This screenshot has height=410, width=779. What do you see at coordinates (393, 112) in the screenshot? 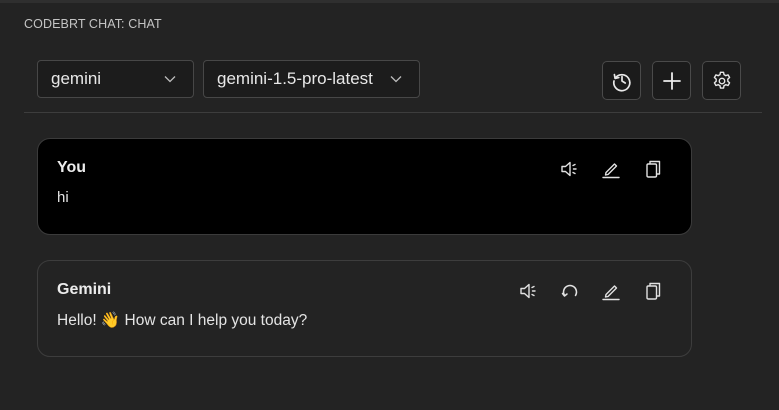
I see `toolbar-divider` at bounding box center [393, 112].